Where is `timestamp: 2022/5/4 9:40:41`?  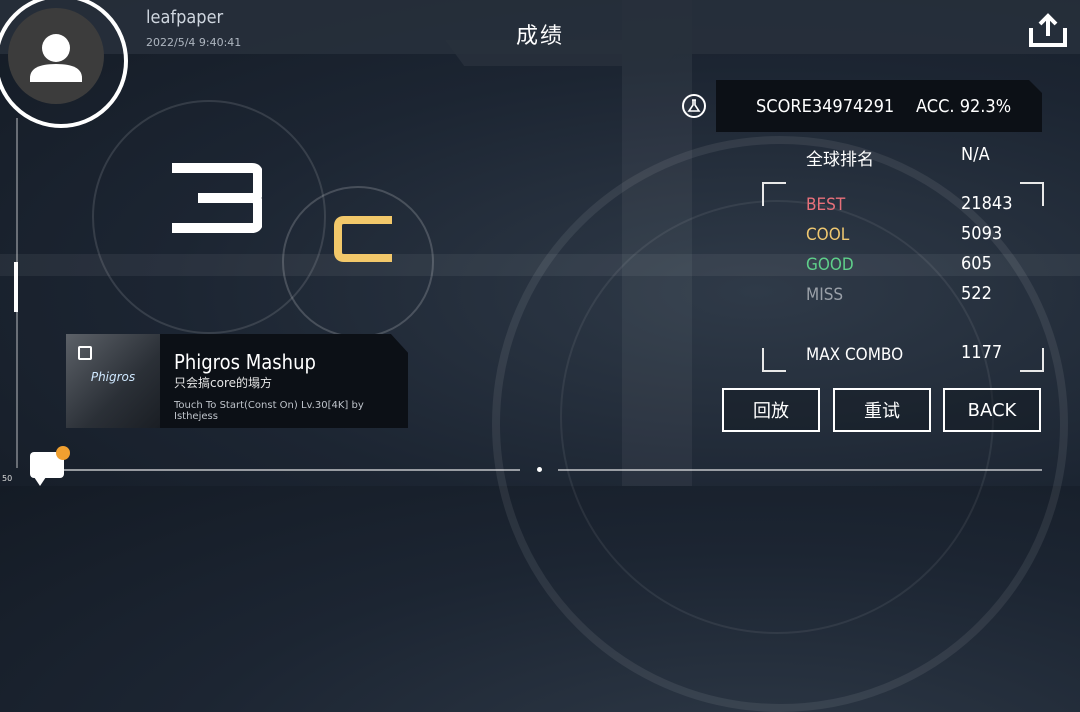
timestamp: 2022/5/4 9:40:41 is located at coordinates (194, 42).